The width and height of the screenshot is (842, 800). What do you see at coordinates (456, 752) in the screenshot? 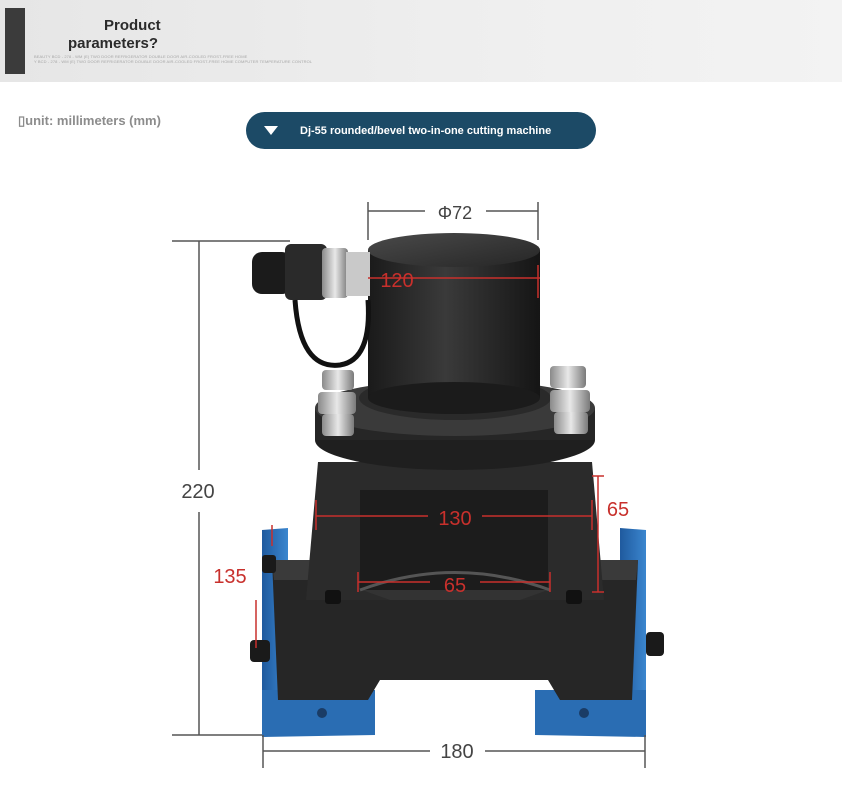
I see `dimension-base-width: 180` at bounding box center [456, 752].